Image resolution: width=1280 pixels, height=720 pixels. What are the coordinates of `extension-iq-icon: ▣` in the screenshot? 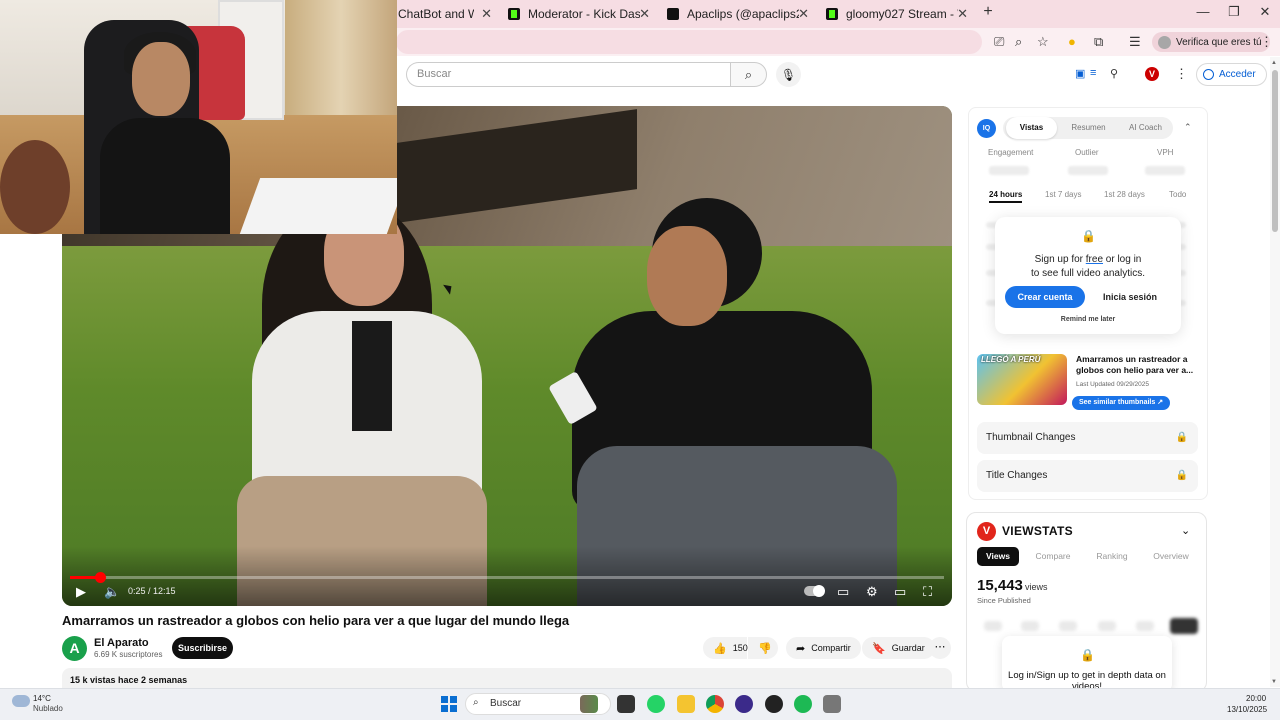 It's located at (1080, 73).